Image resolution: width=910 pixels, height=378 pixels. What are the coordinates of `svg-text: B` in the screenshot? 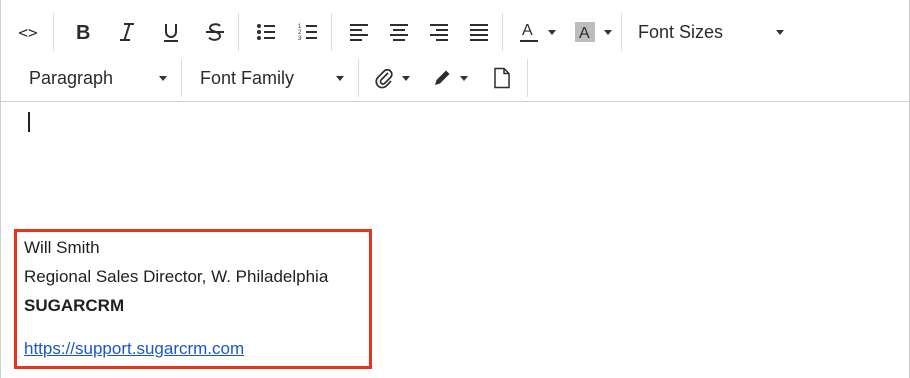 It's located at (83, 32).